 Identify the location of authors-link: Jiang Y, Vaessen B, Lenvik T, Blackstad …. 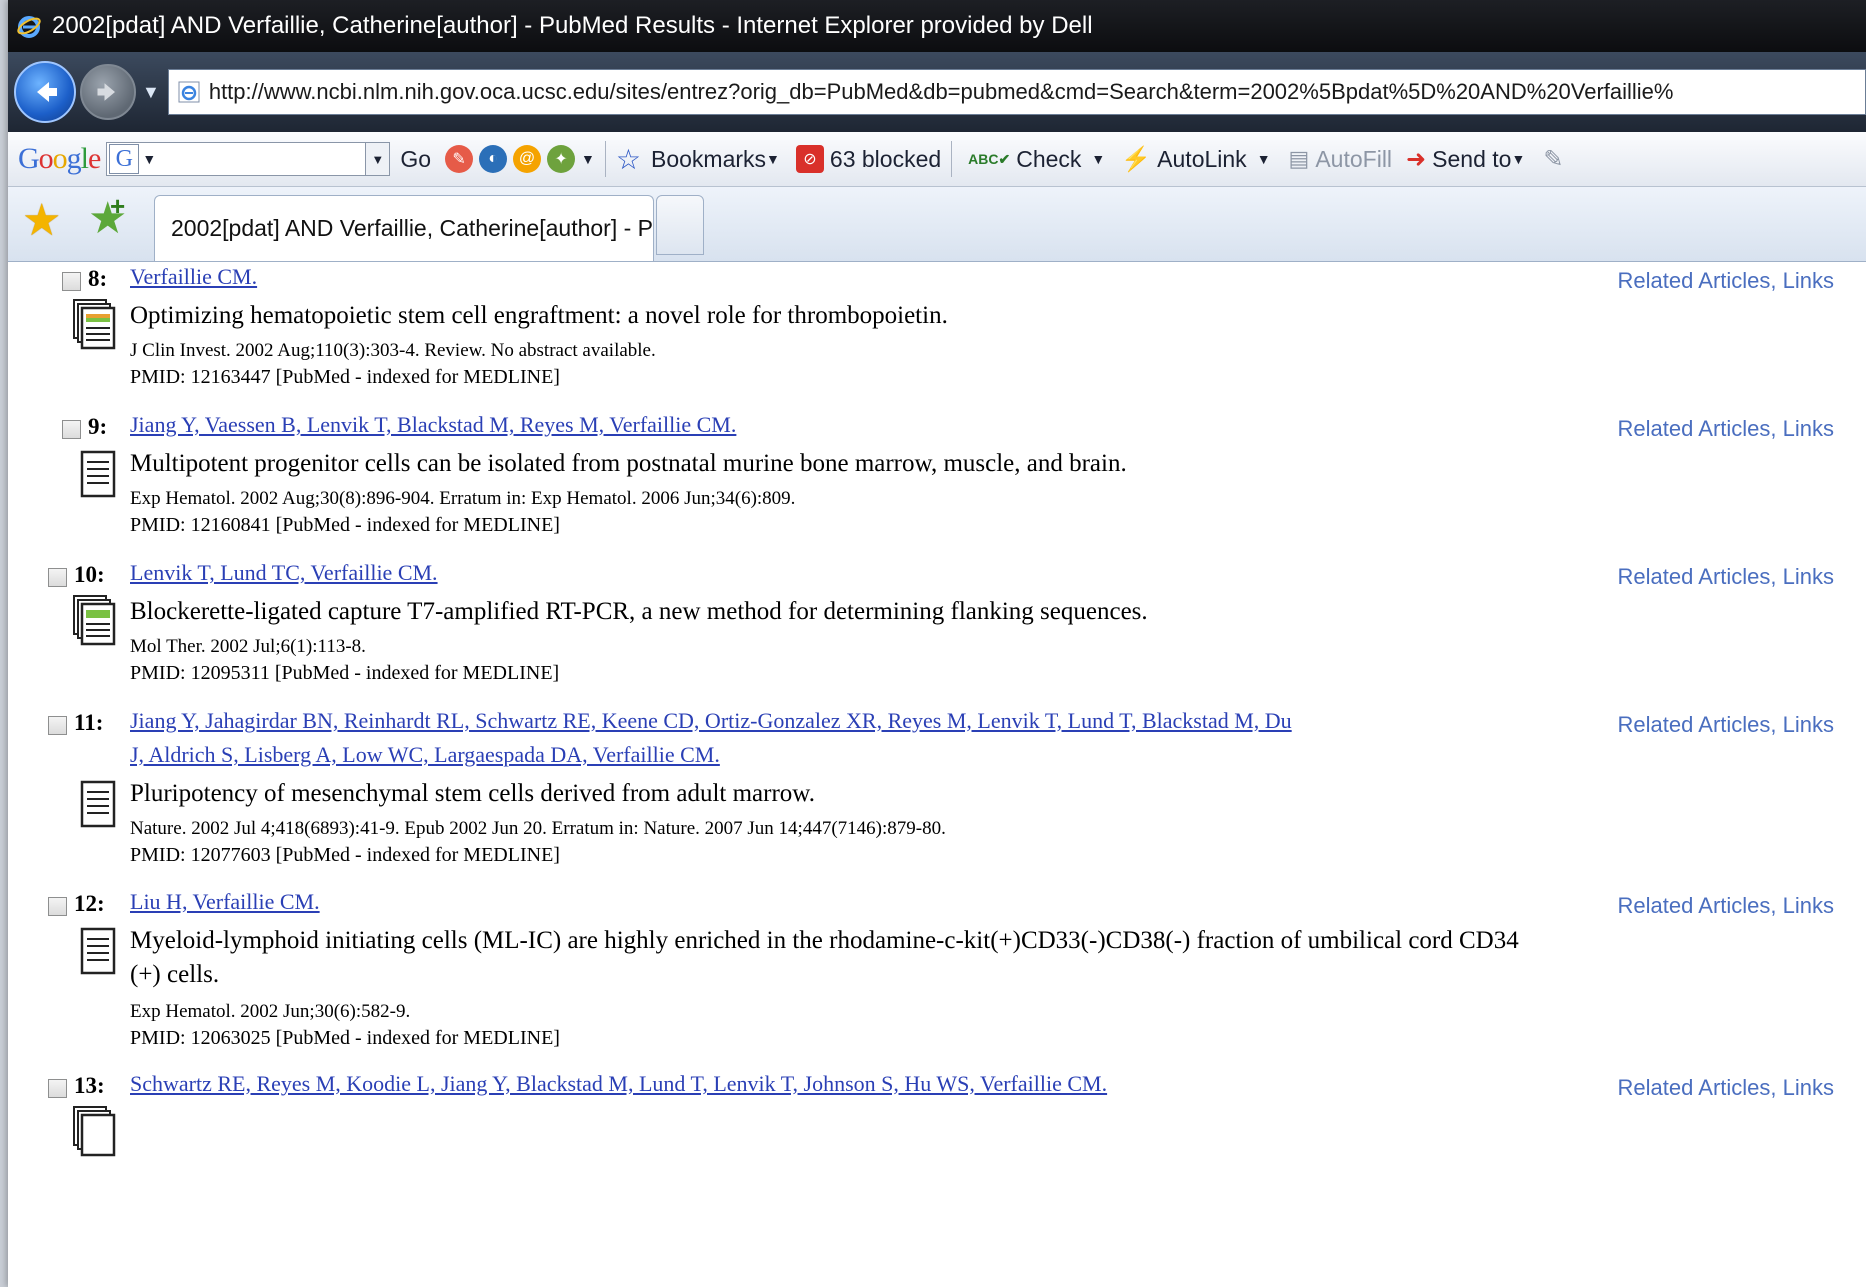
(433, 425).